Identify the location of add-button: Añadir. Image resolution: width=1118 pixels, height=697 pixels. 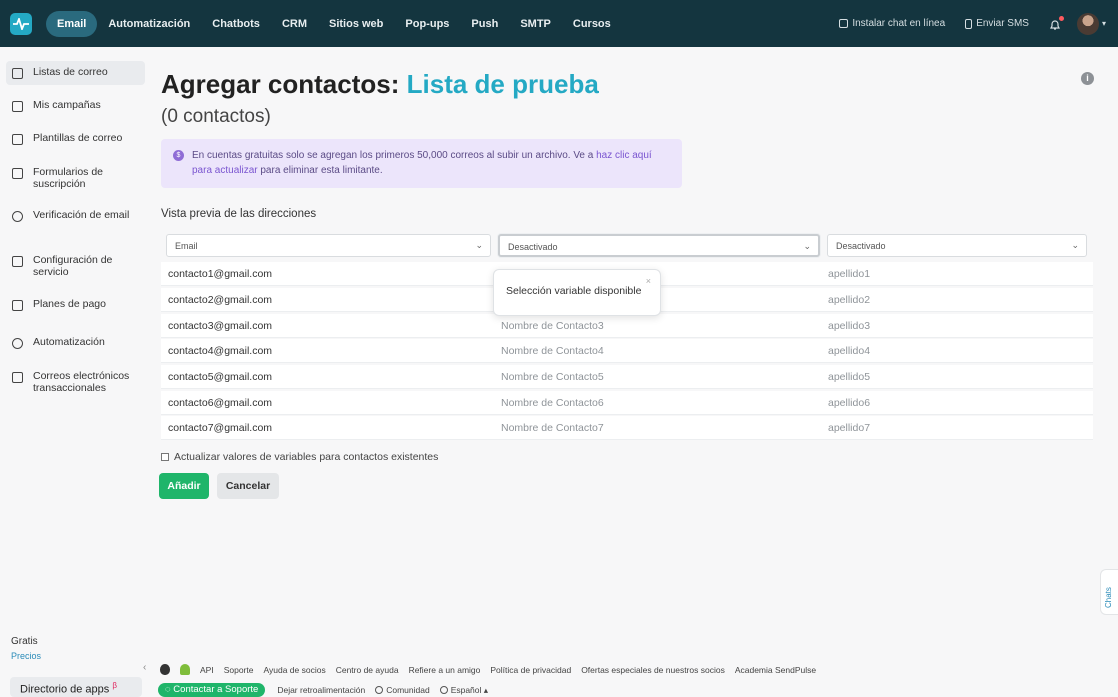
(184, 486).